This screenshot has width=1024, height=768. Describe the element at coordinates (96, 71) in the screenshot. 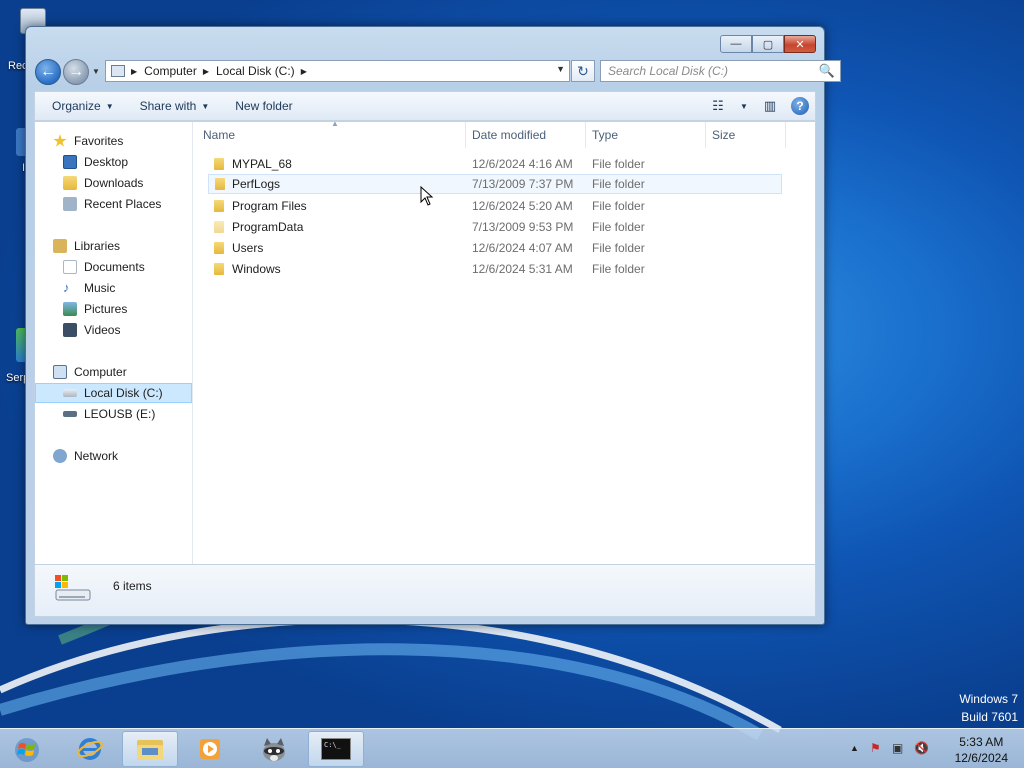

I see `recent-pages-dropdown: ▼` at that location.